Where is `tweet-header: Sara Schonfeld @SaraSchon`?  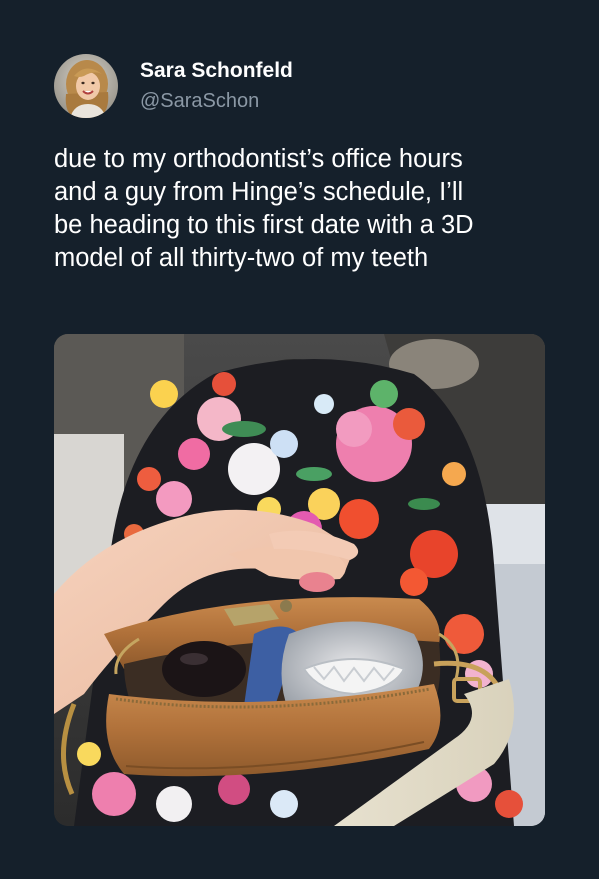 tweet-header: Sara Schonfeld @SaraSchon is located at coordinates (173, 86).